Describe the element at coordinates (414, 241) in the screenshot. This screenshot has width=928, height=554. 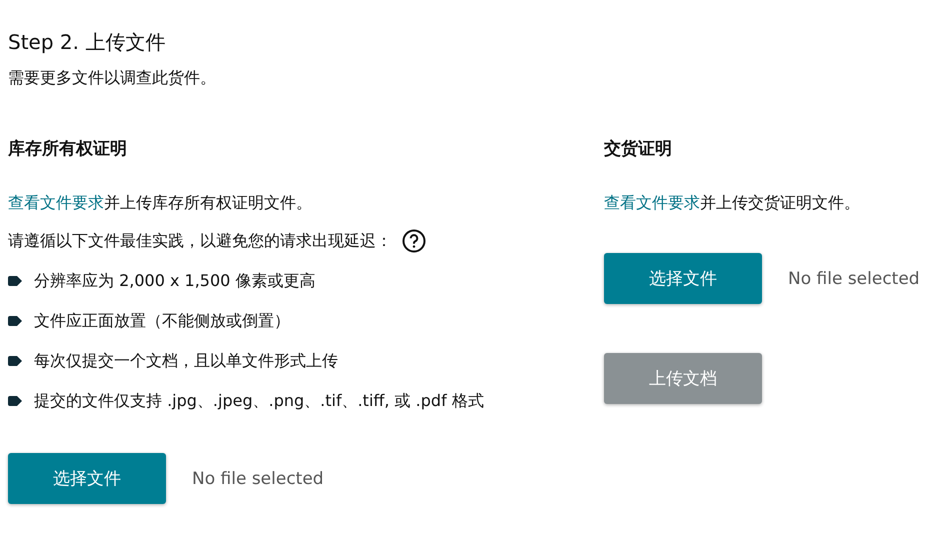
I see `help-icon` at that location.